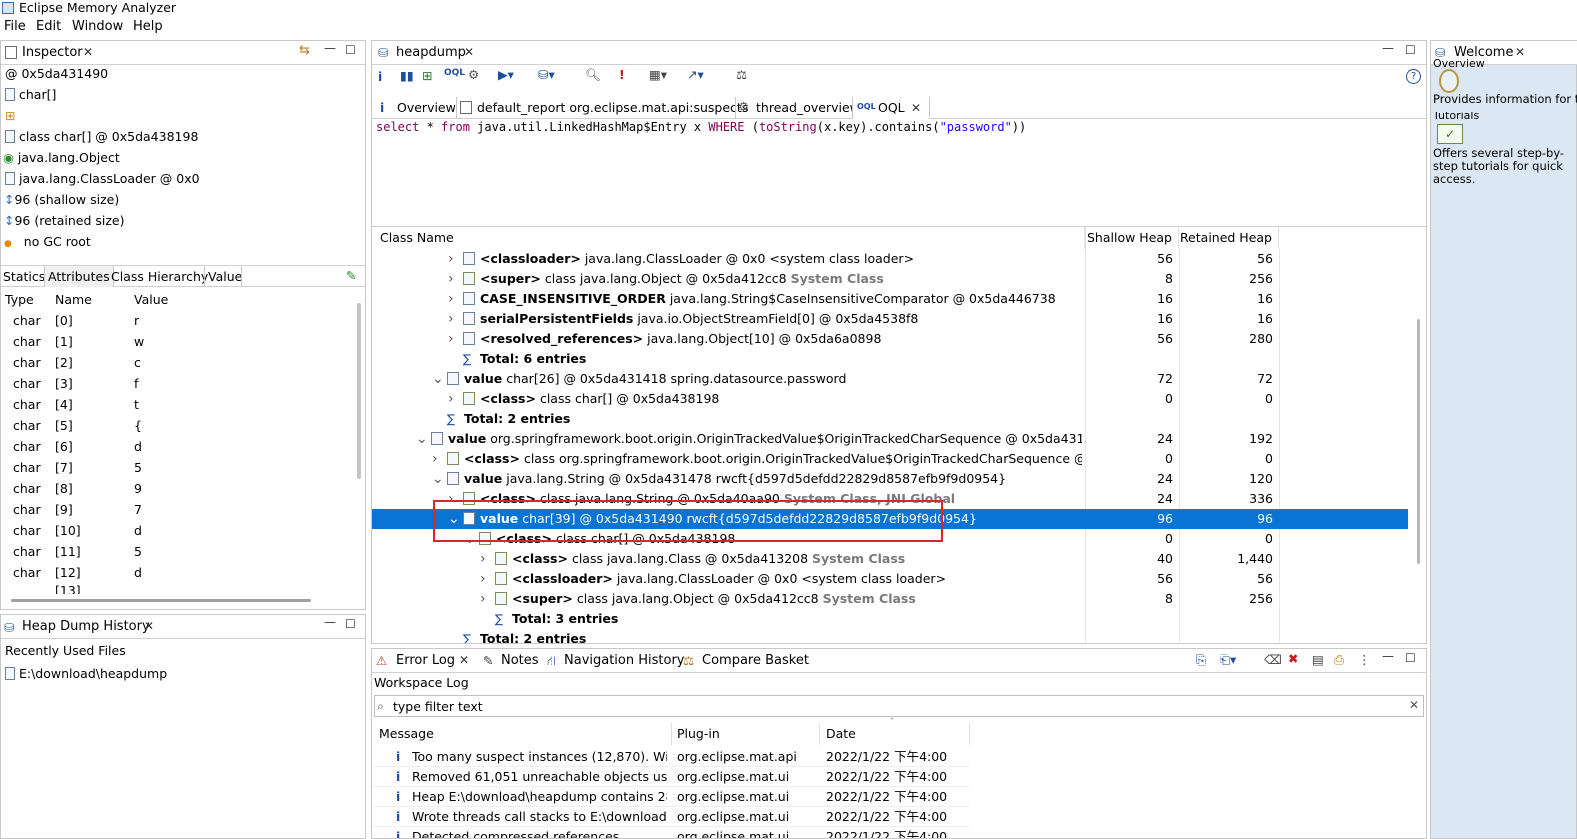 The width and height of the screenshot is (1577, 839). What do you see at coordinates (891, 107) in the screenshot?
I see `tab-oql: OQL` at bounding box center [891, 107].